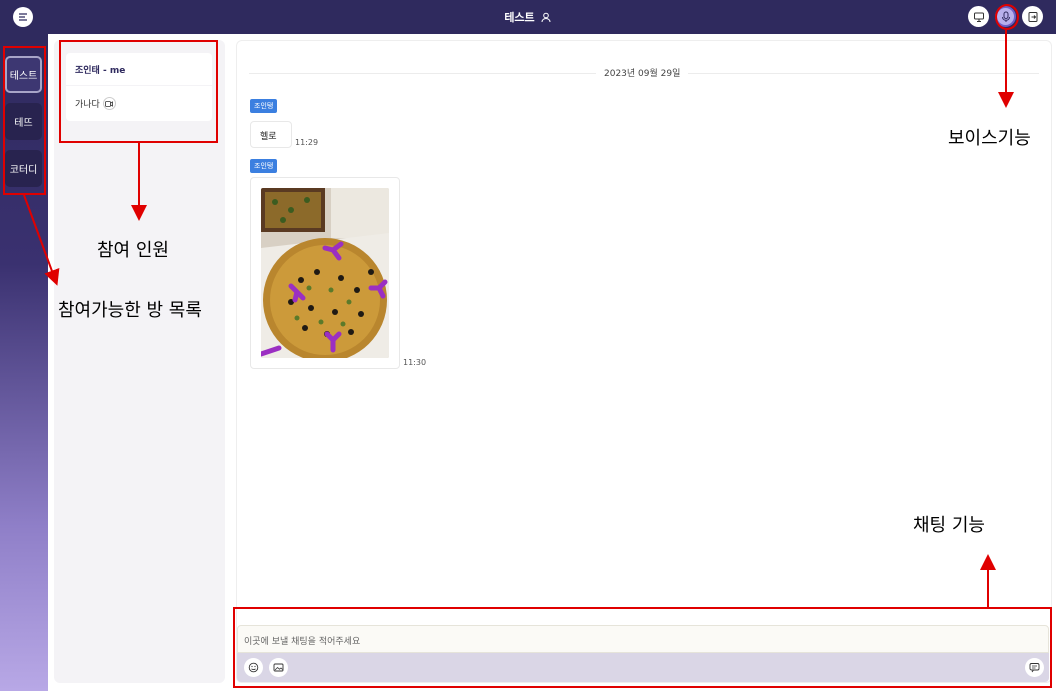 Image resolution: width=1056 pixels, height=691 pixels. I want to click on emoji-button, so click(253, 667).